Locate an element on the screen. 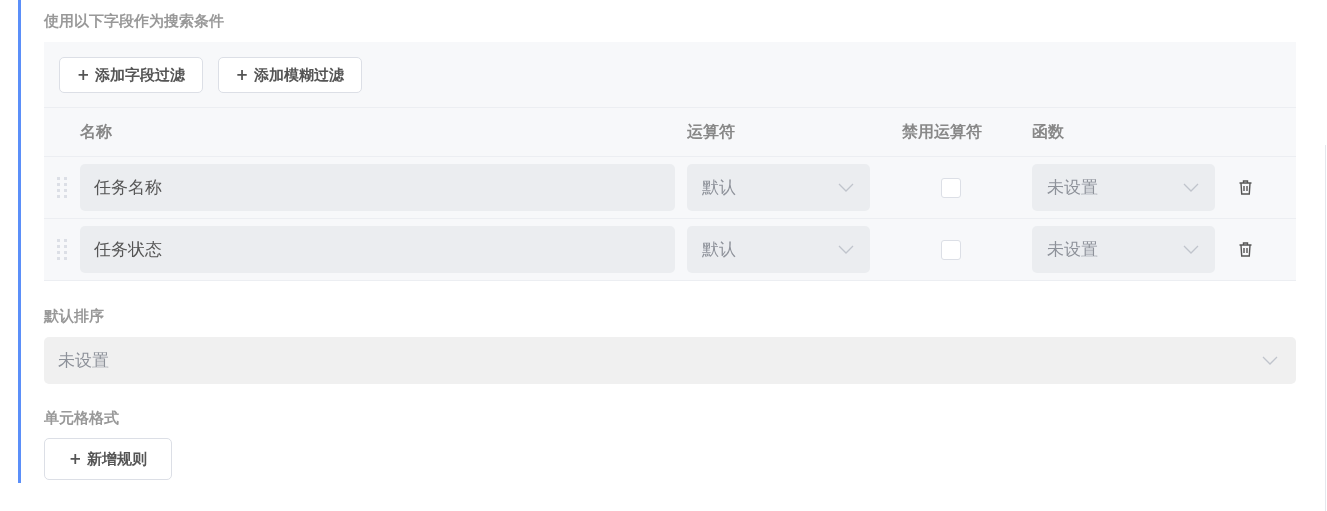  section-label: 使用以下字段作为搜索条件 is located at coordinates (134, 21).